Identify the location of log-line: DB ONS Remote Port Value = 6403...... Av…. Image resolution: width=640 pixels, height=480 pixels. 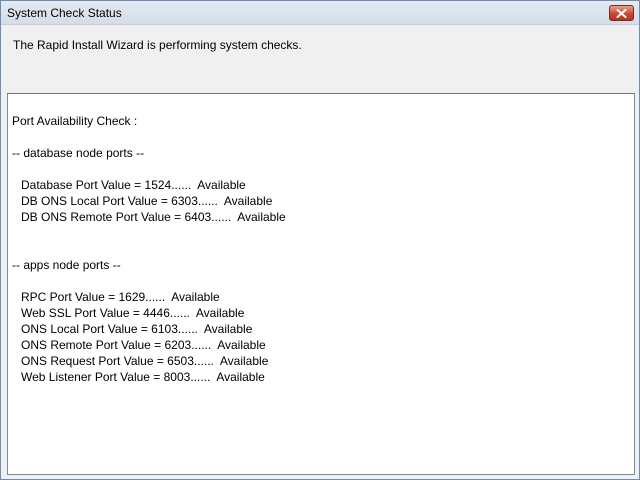
(153, 217).